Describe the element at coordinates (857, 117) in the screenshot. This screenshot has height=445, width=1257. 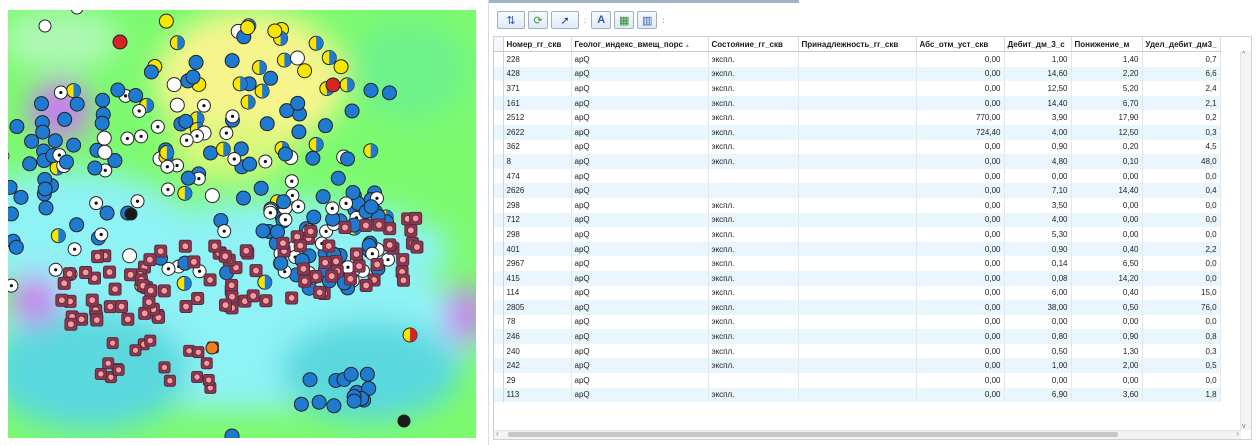
I see `table-row: 2512 apQ экспл. 770,00 3,90 17,90 0,2` at that location.